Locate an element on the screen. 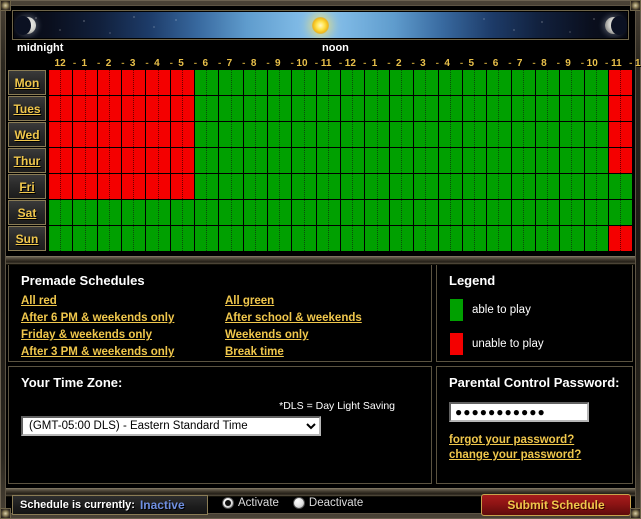 The width and height of the screenshot is (641, 519). timezone-select: (GMT-05:00 DLS) - Eastern Standard Time is located at coordinates (171, 426).